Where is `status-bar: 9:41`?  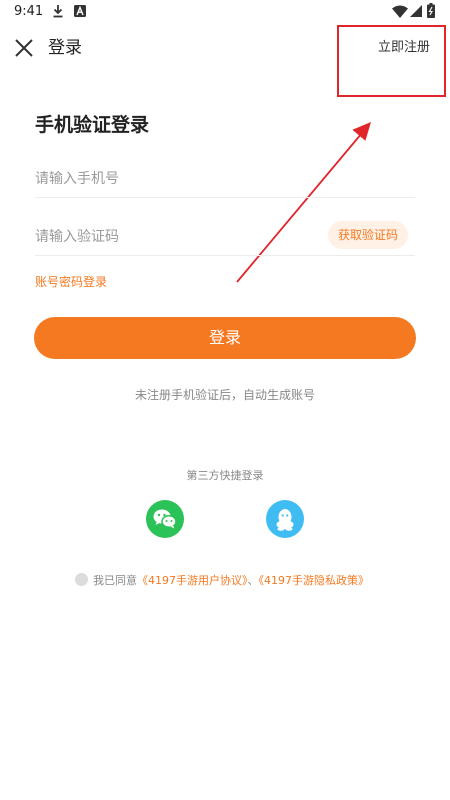 status-bar: 9:41 is located at coordinates (225, 12).